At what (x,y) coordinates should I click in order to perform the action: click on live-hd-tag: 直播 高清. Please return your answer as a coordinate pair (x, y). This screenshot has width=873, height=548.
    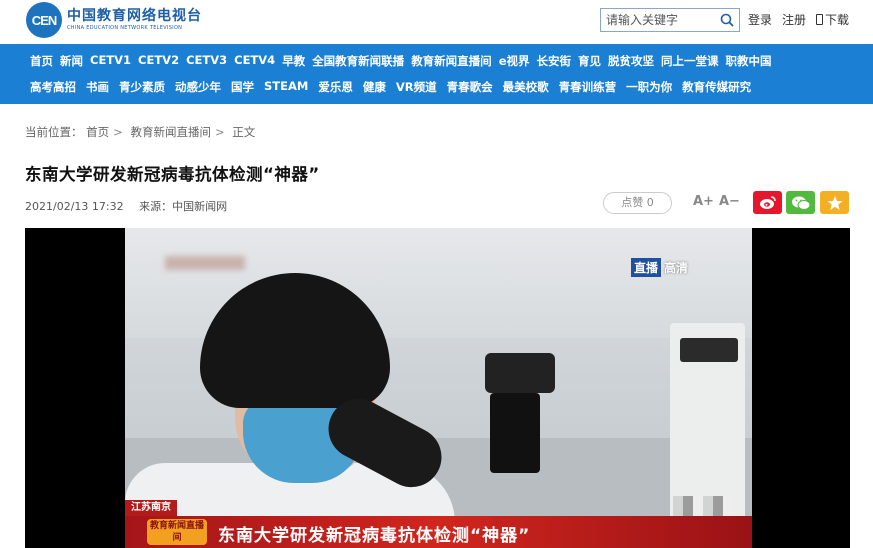
    Looking at the image, I should click on (661, 267).